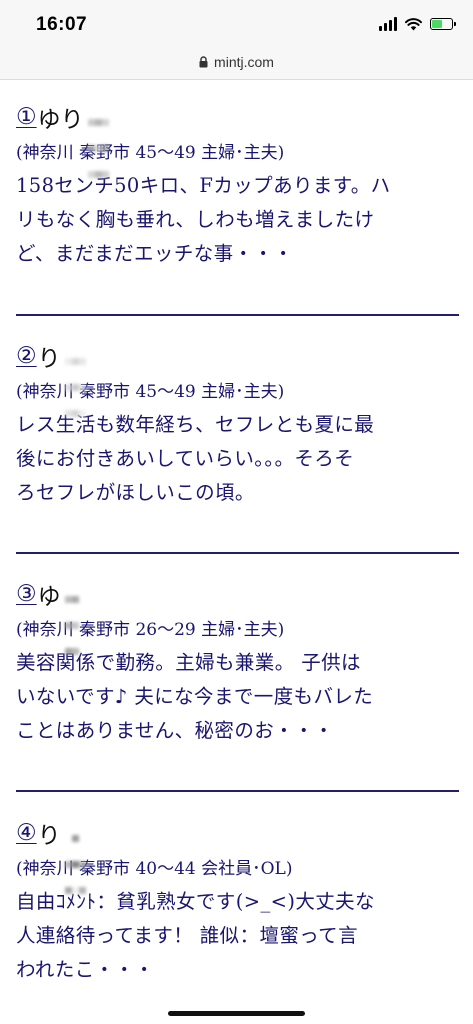 This screenshot has width=473, height=1024. What do you see at coordinates (413, 23) in the screenshot?
I see `wifi-icon` at bounding box center [413, 23].